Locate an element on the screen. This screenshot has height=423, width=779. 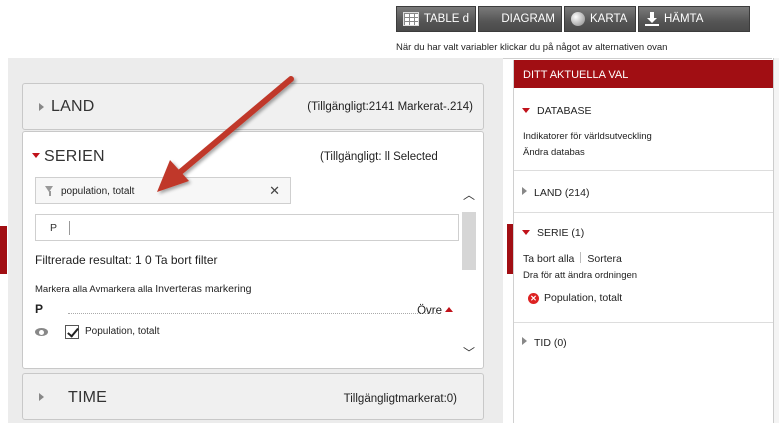
globe-icon is located at coordinates (578, 19).